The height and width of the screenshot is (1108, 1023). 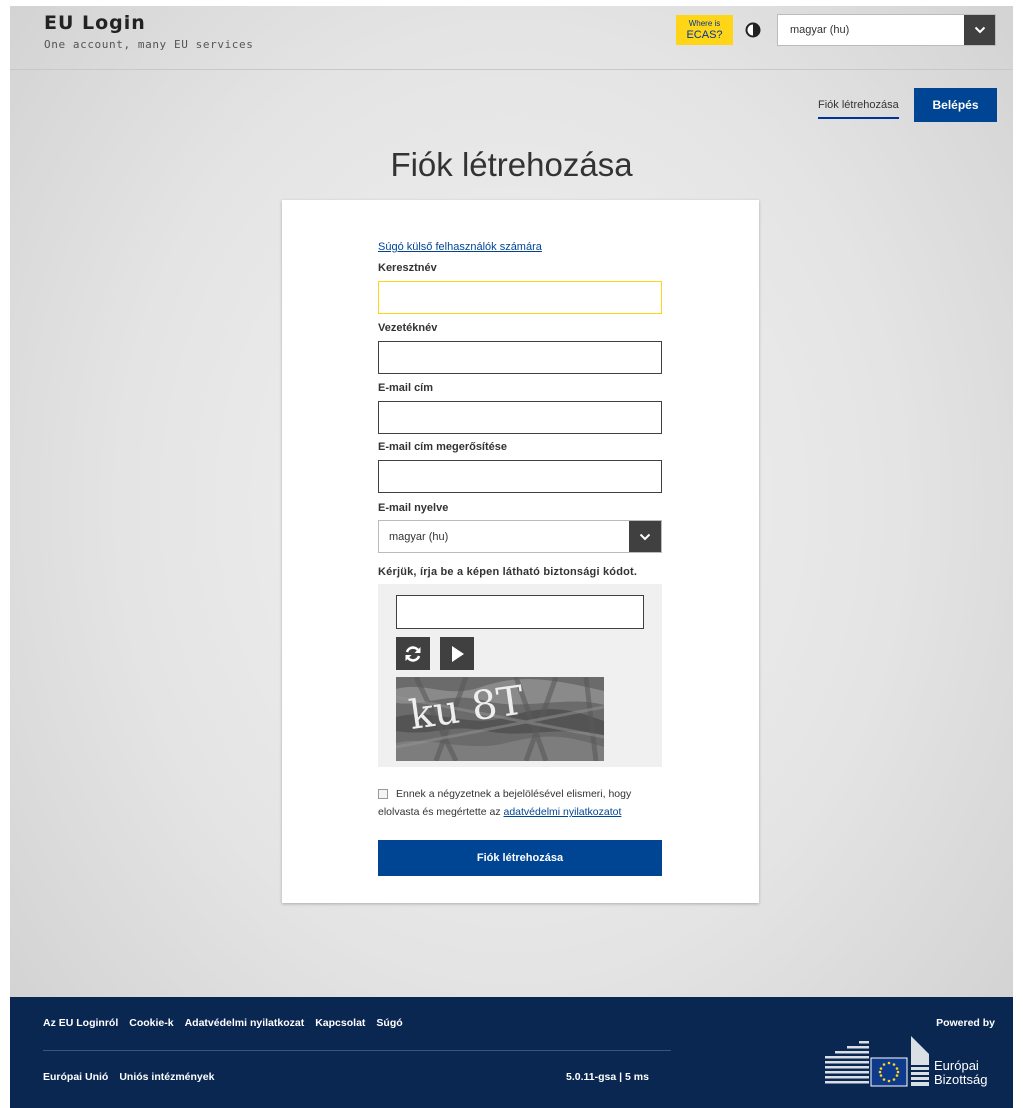 I want to click on captcha-image: ku 8T, so click(x=500, y=719).